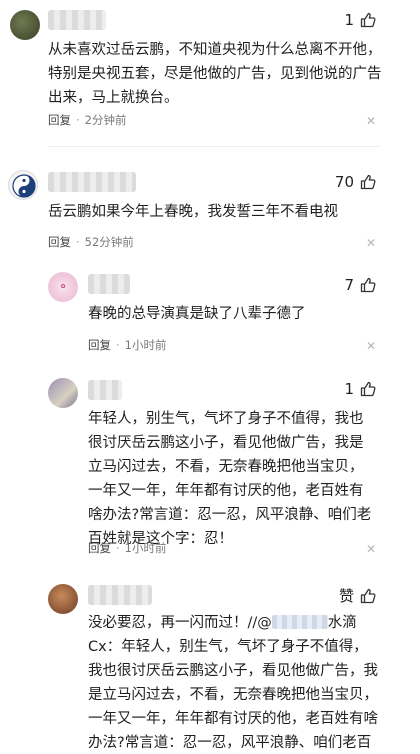  Describe the element at coordinates (357, 595) in the screenshot. I see `like-button: 赞` at that location.